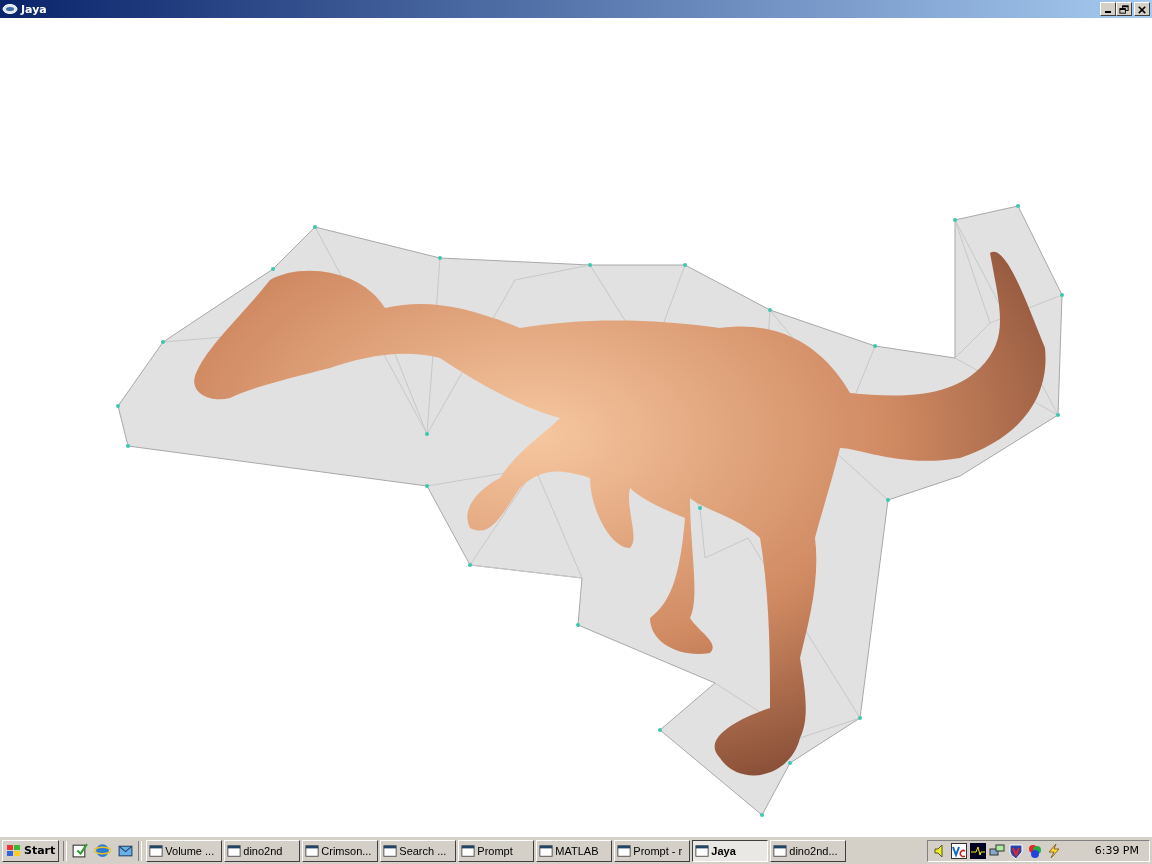 The height and width of the screenshot is (864, 1152). What do you see at coordinates (574, 850) in the screenshot?
I see `taskbar-button: MATLAB` at bounding box center [574, 850].